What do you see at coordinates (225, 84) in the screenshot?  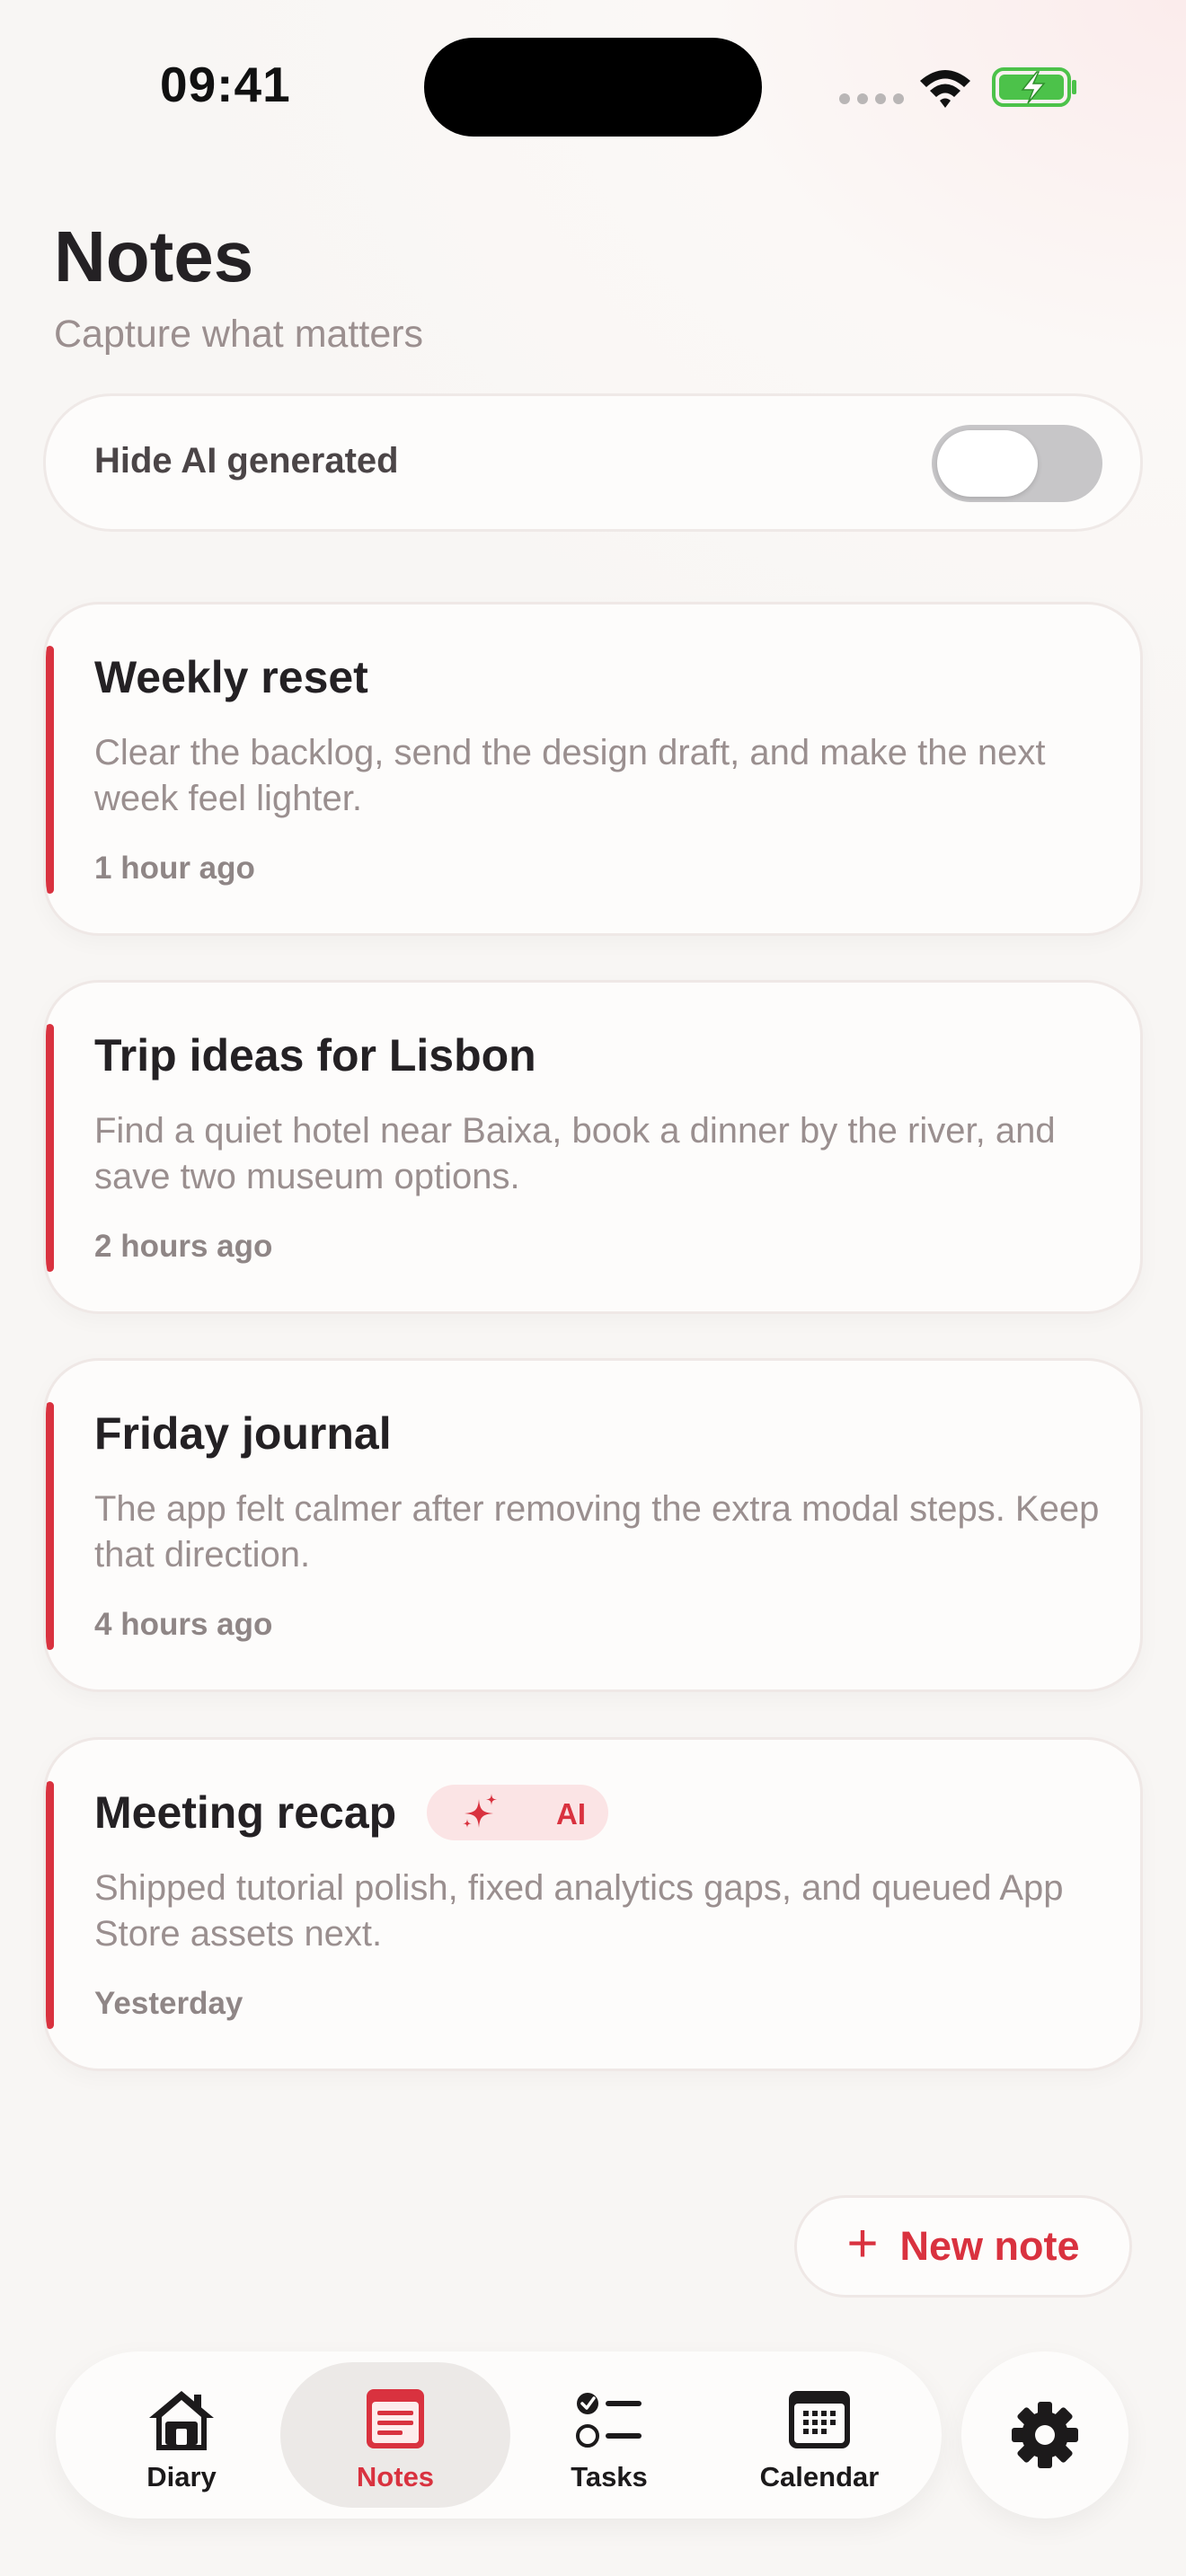 I see `status-time: 09:41` at bounding box center [225, 84].